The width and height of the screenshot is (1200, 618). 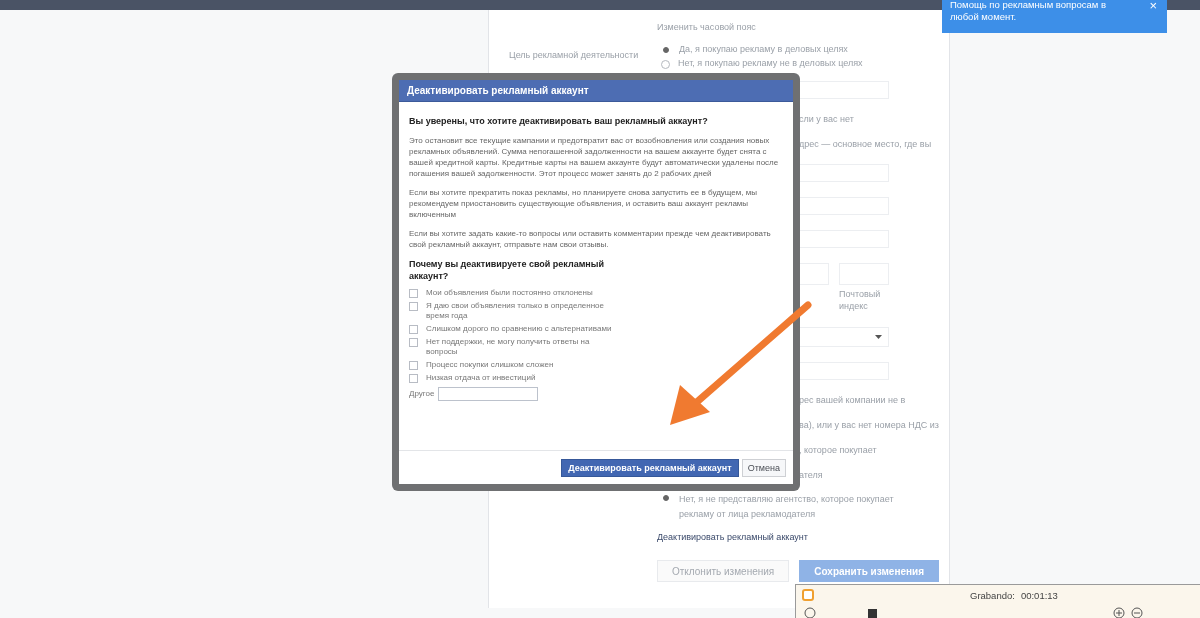 What do you see at coordinates (827, 119) in the screenshot?
I see `help-text: сли у вас нет` at bounding box center [827, 119].